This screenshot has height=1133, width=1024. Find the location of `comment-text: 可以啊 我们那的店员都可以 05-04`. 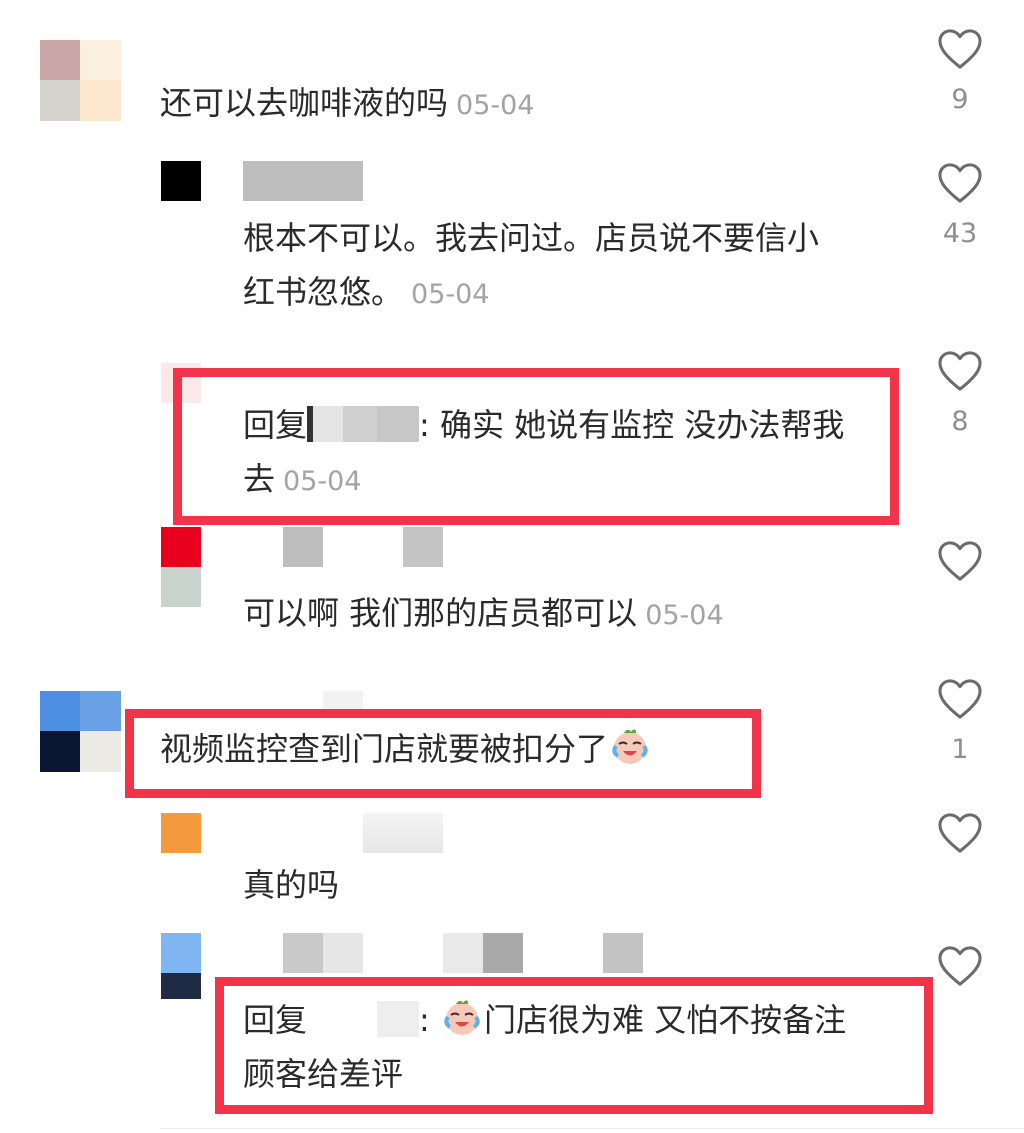

comment-text: 可以啊 我们那的店员都可以 05-04 is located at coordinates (483, 613).